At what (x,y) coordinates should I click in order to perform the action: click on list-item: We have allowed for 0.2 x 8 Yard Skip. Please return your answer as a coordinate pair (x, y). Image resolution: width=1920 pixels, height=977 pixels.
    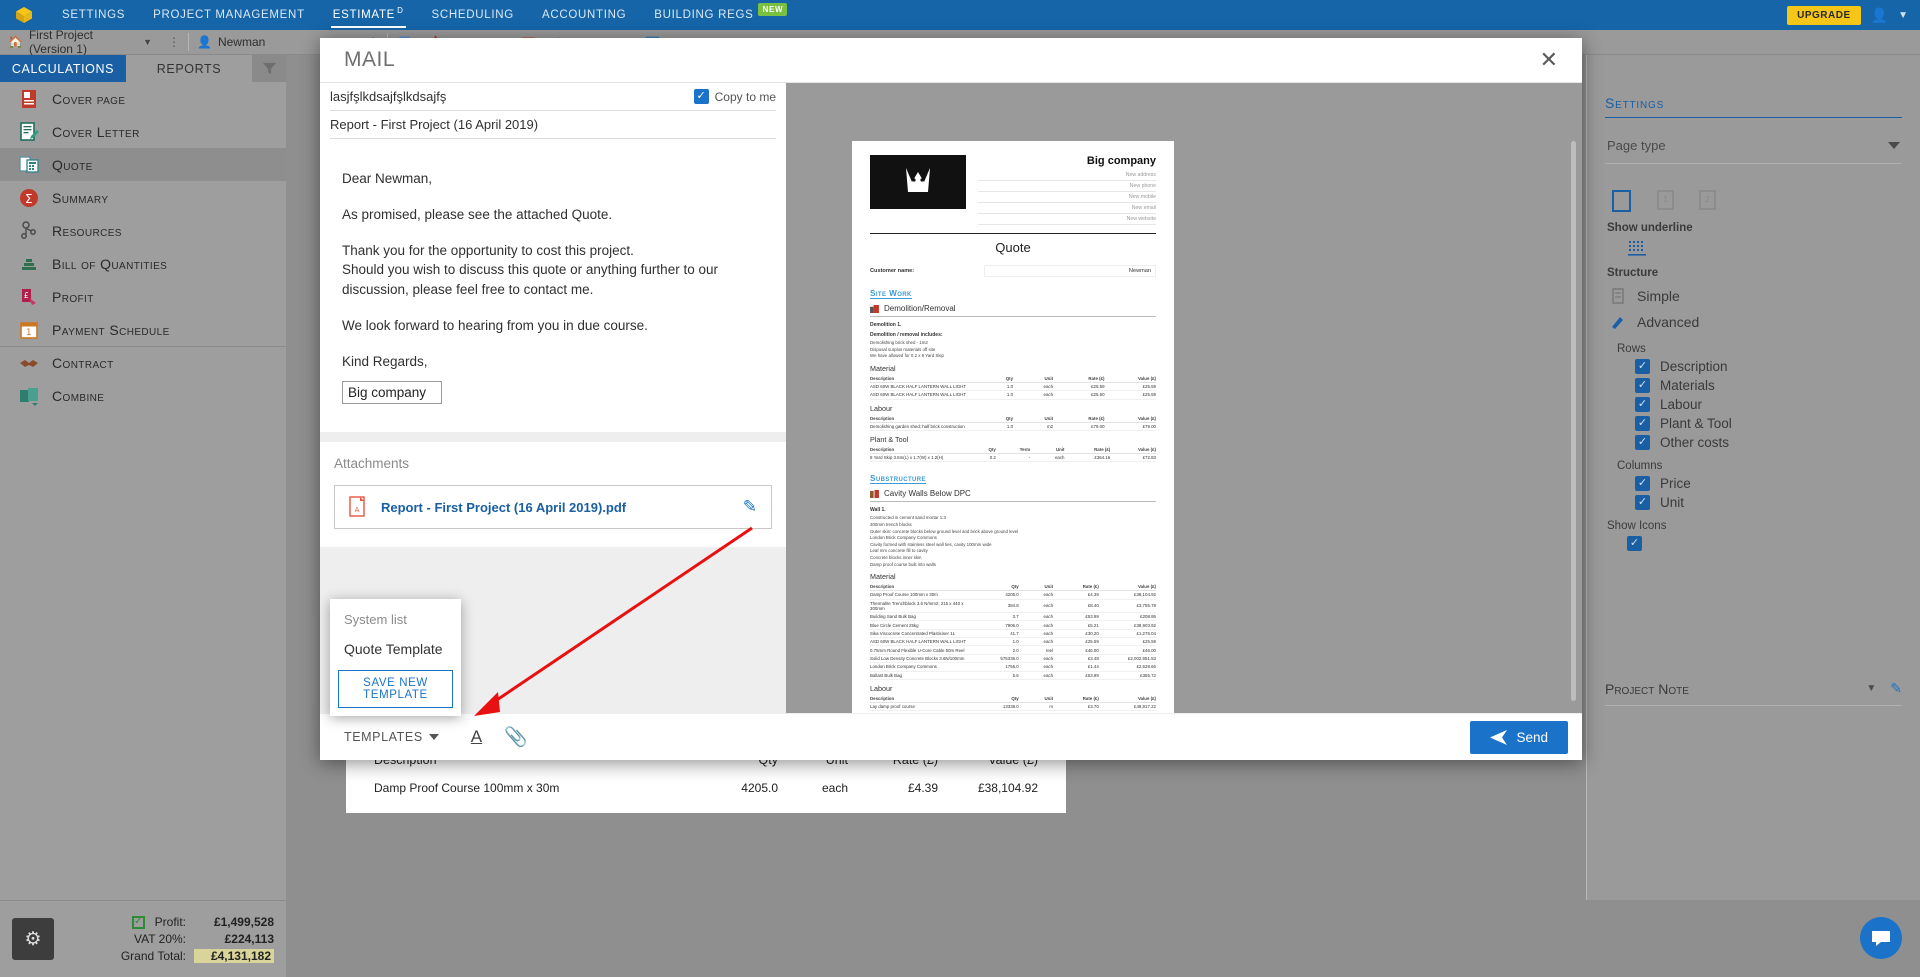
    Looking at the image, I should click on (907, 356).